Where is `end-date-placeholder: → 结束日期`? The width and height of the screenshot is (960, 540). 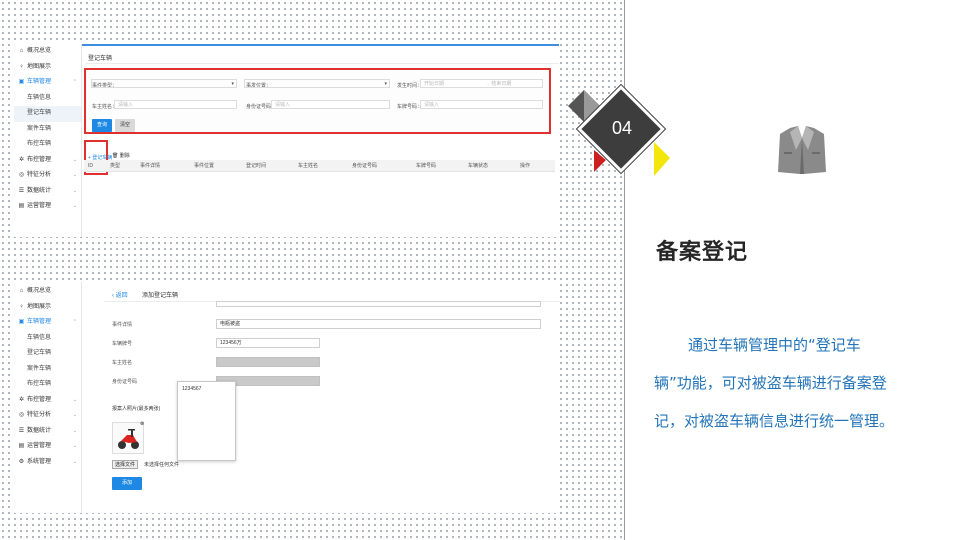
end-date-placeholder: → 结束日期 is located at coordinates (498, 84).